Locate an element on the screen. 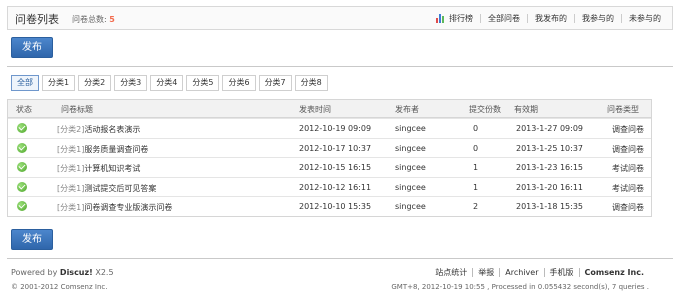 This screenshot has width=680, height=300. row-title: 活动报名表演示 is located at coordinates (112, 129).